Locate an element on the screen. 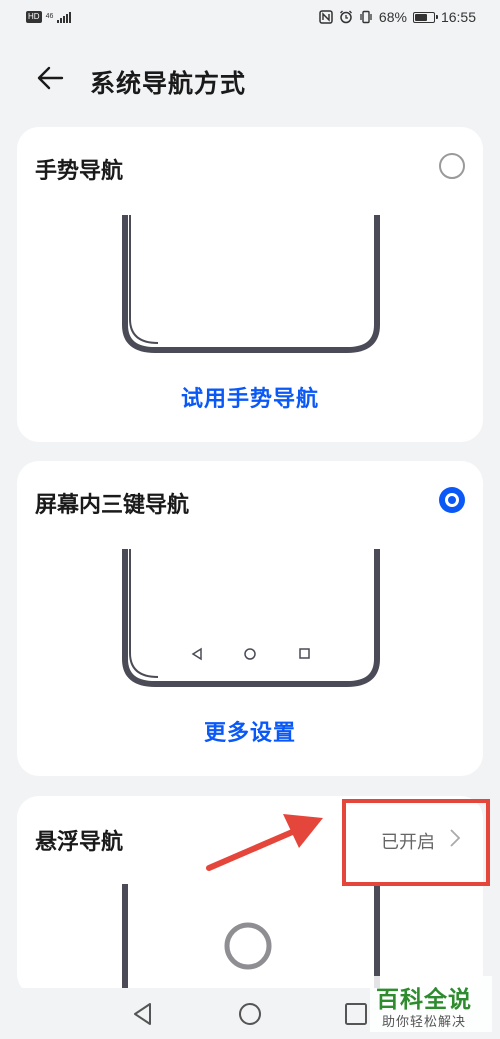  page-header: 系统导航方式 is located at coordinates (250, 78).